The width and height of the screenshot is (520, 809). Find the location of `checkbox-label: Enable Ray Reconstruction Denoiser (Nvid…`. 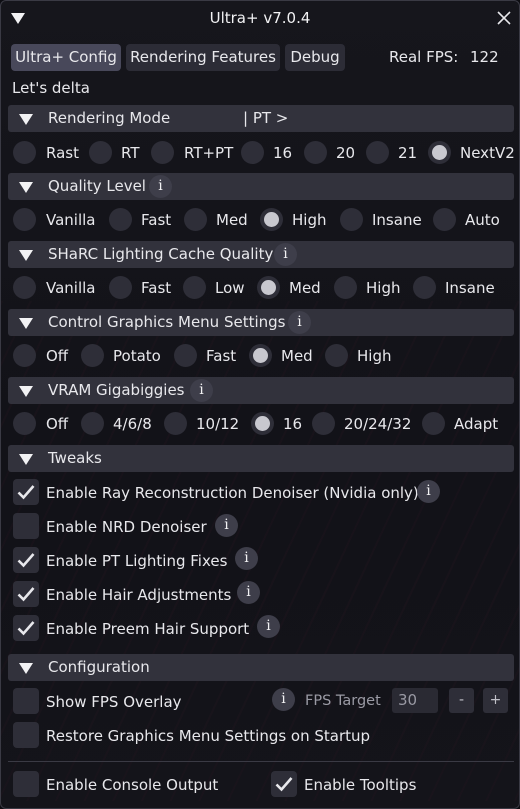

checkbox-label: Enable Ray Reconstruction Denoiser (Nvid… is located at coordinates (232, 493).